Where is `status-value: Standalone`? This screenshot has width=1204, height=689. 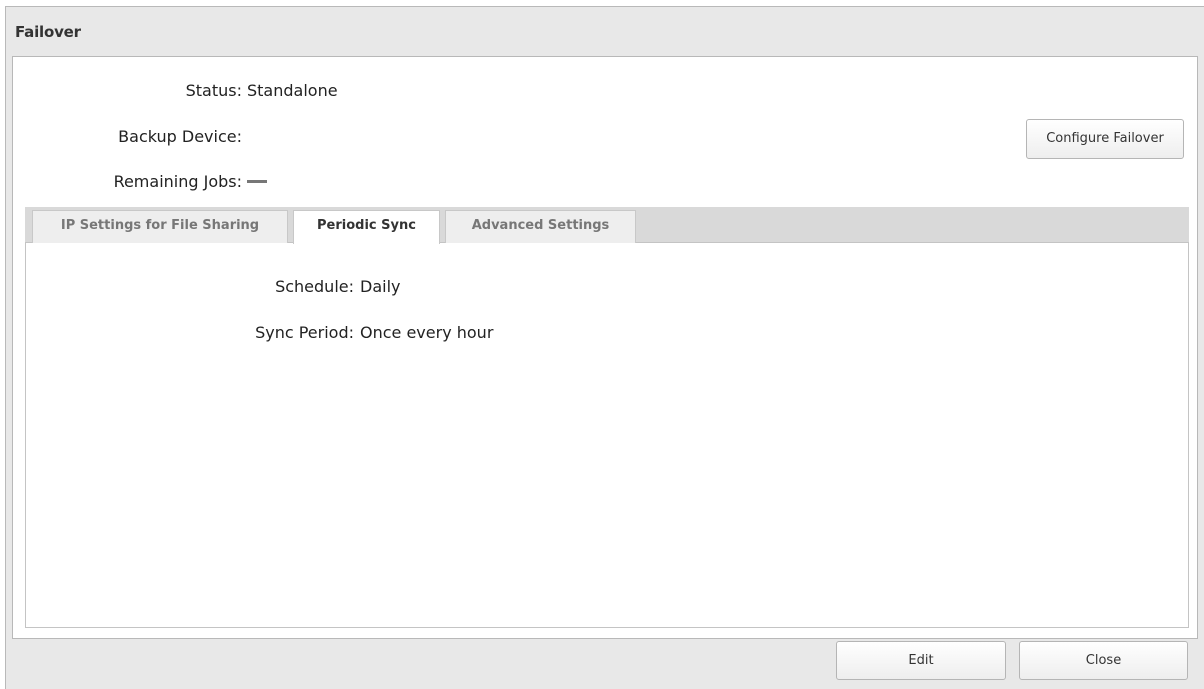
status-value: Standalone is located at coordinates (292, 90).